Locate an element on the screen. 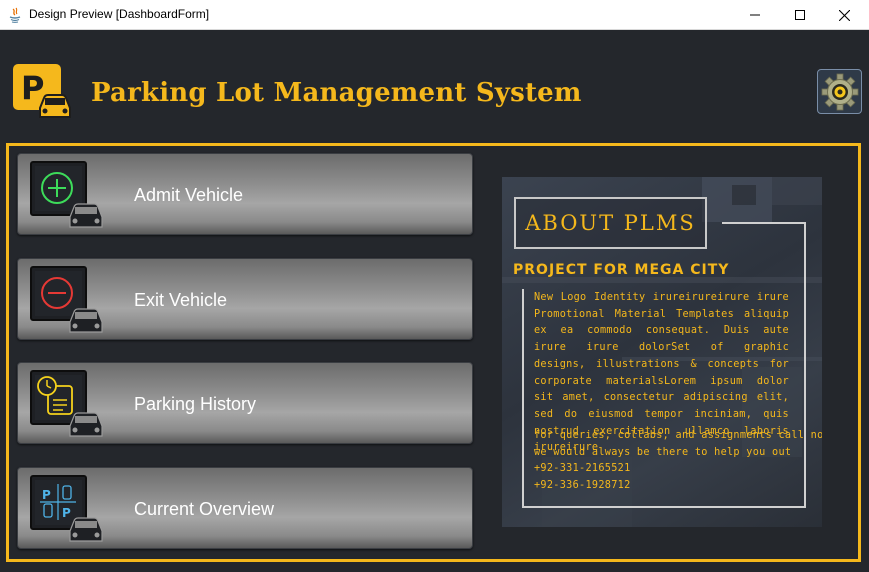 The height and width of the screenshot is (572, 869). about-subheading: PROJECT FOR MEGA CITY is located at coordinates (621, 270).